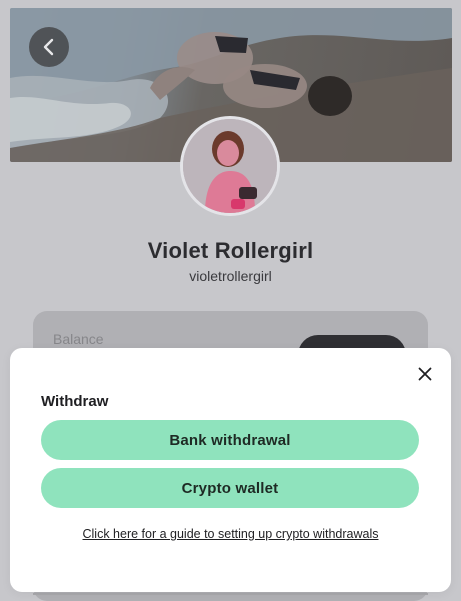 The height and width of the screenshot is (601, 461). What do you see at coordinates (230, 250) in the screenshot?
I see `display-name: Violet Rollergirl` at bounding box center [230, 250].